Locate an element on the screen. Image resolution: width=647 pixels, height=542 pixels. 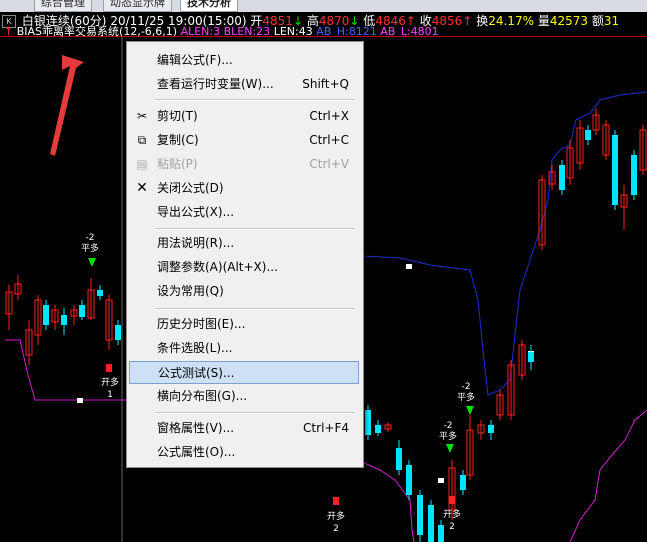
menu-item-pane-properties: 窗格属性(V)... Ctrl+F4 is located at coordinates (244, 428).